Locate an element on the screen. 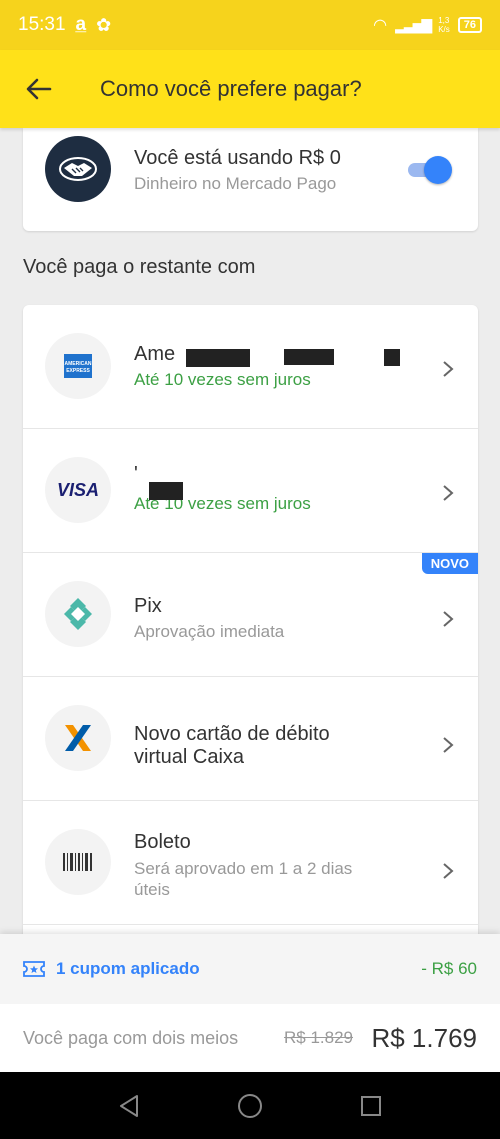  pix-icon is located at coordinates (78, 614).